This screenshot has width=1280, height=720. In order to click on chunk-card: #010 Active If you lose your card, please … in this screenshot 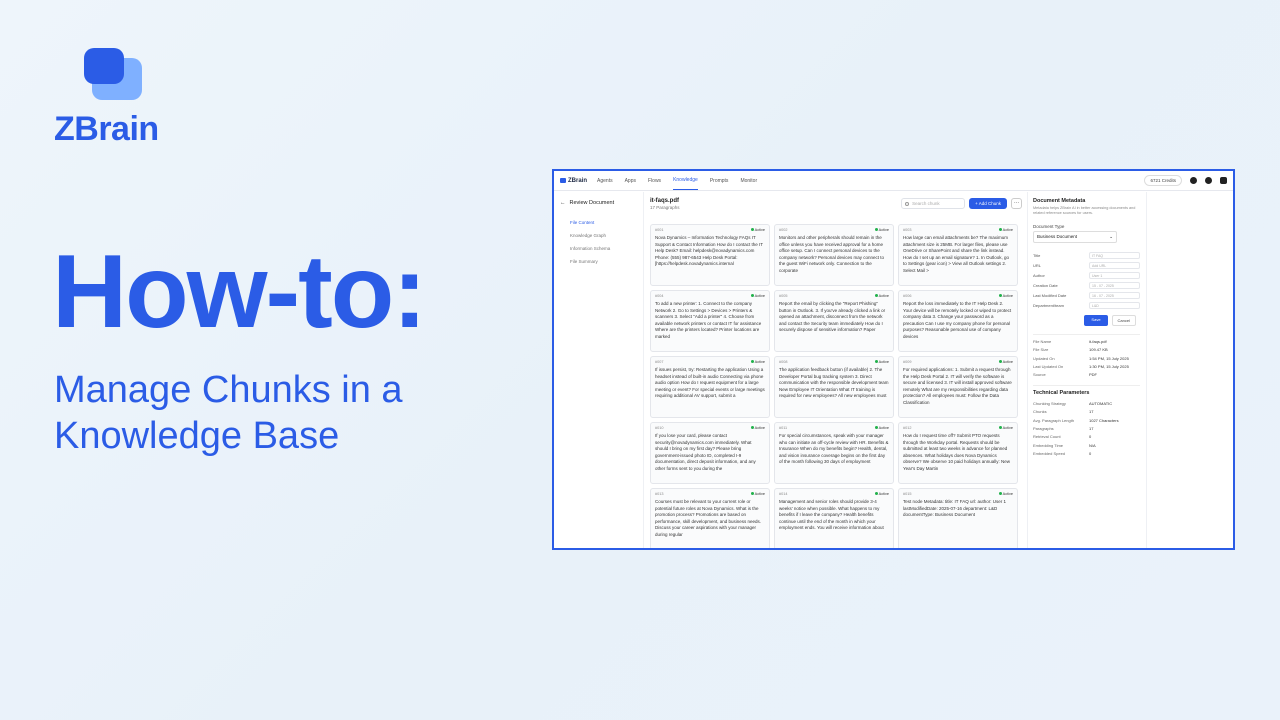, I will do `click(710, 453)`.